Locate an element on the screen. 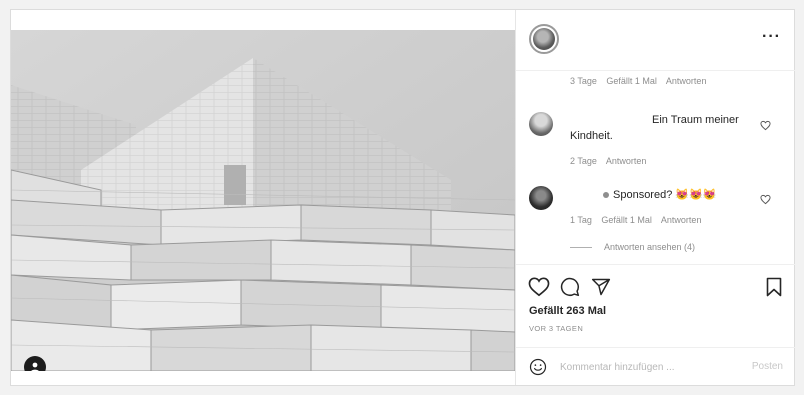  post-actions: Gefällt 263 Mal VOR 3 TAGEN is located at coordinates (655, 304).